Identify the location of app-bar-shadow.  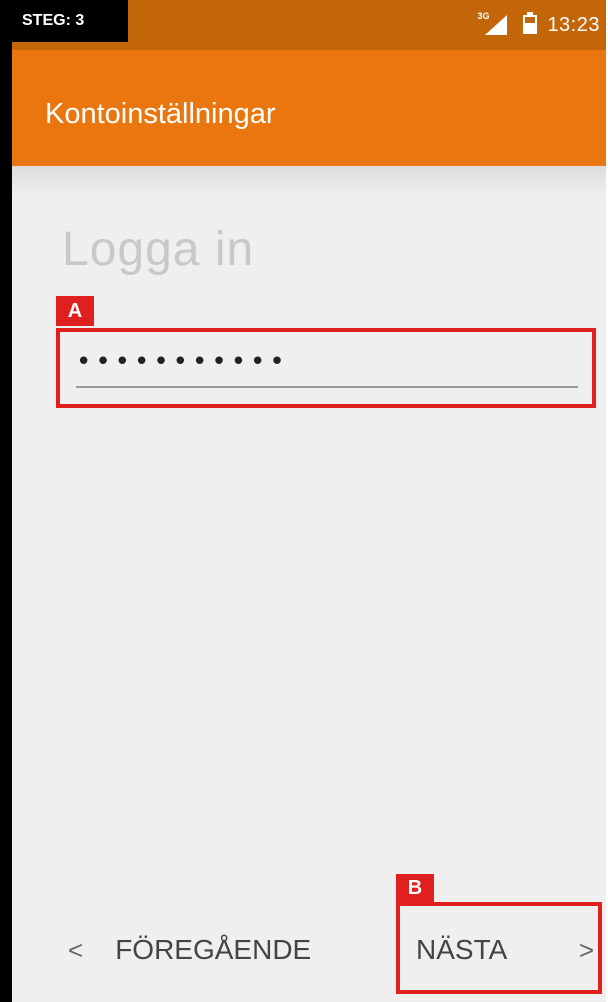
(309, 181).